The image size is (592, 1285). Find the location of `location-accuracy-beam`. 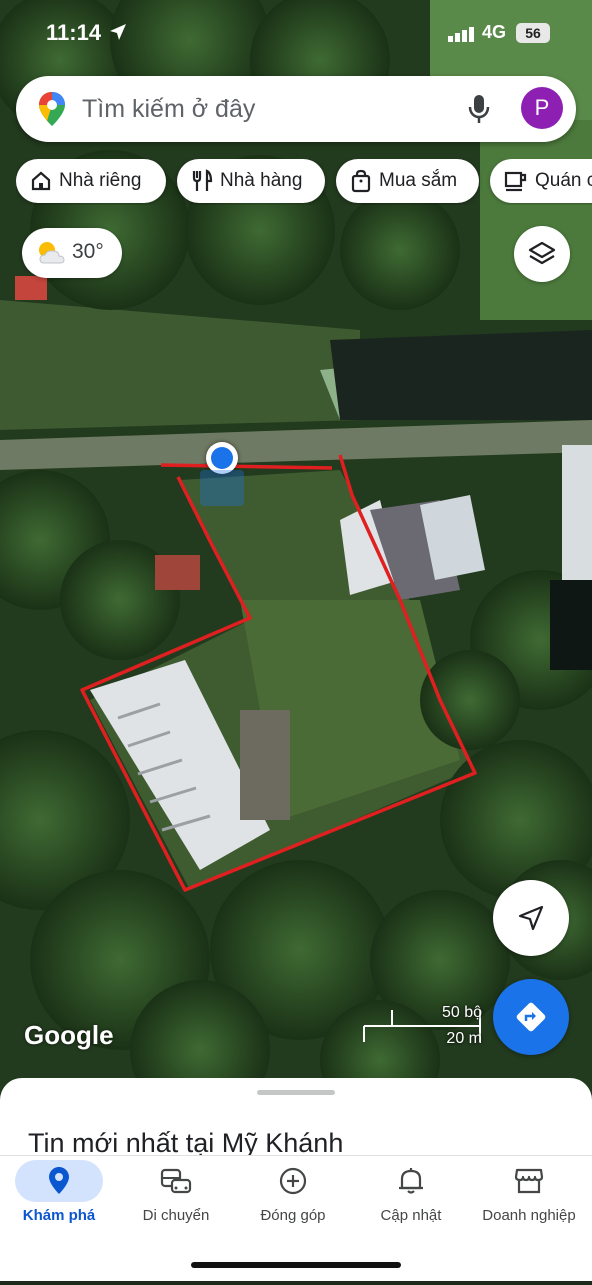

location-accuracy-beam is located at coordinates (222, 488).